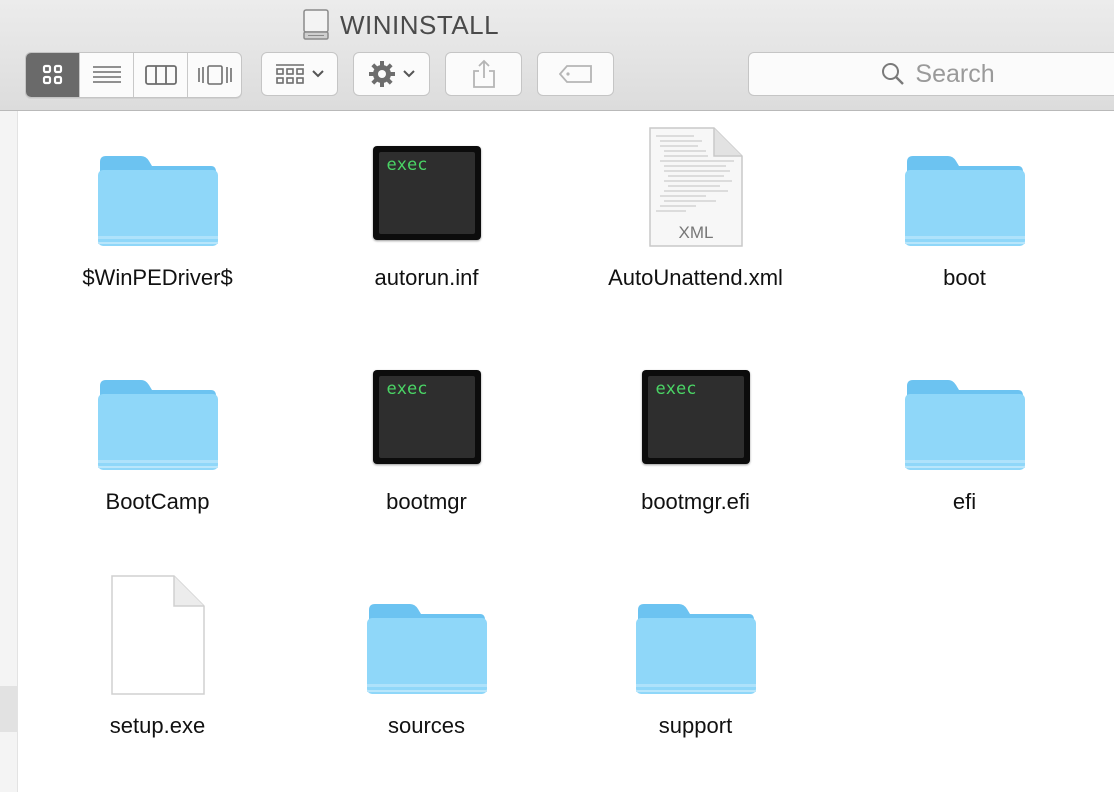 The height and width of the screenshot is (792, 1114). I want to click on file-name: boot, so click(964, 277).